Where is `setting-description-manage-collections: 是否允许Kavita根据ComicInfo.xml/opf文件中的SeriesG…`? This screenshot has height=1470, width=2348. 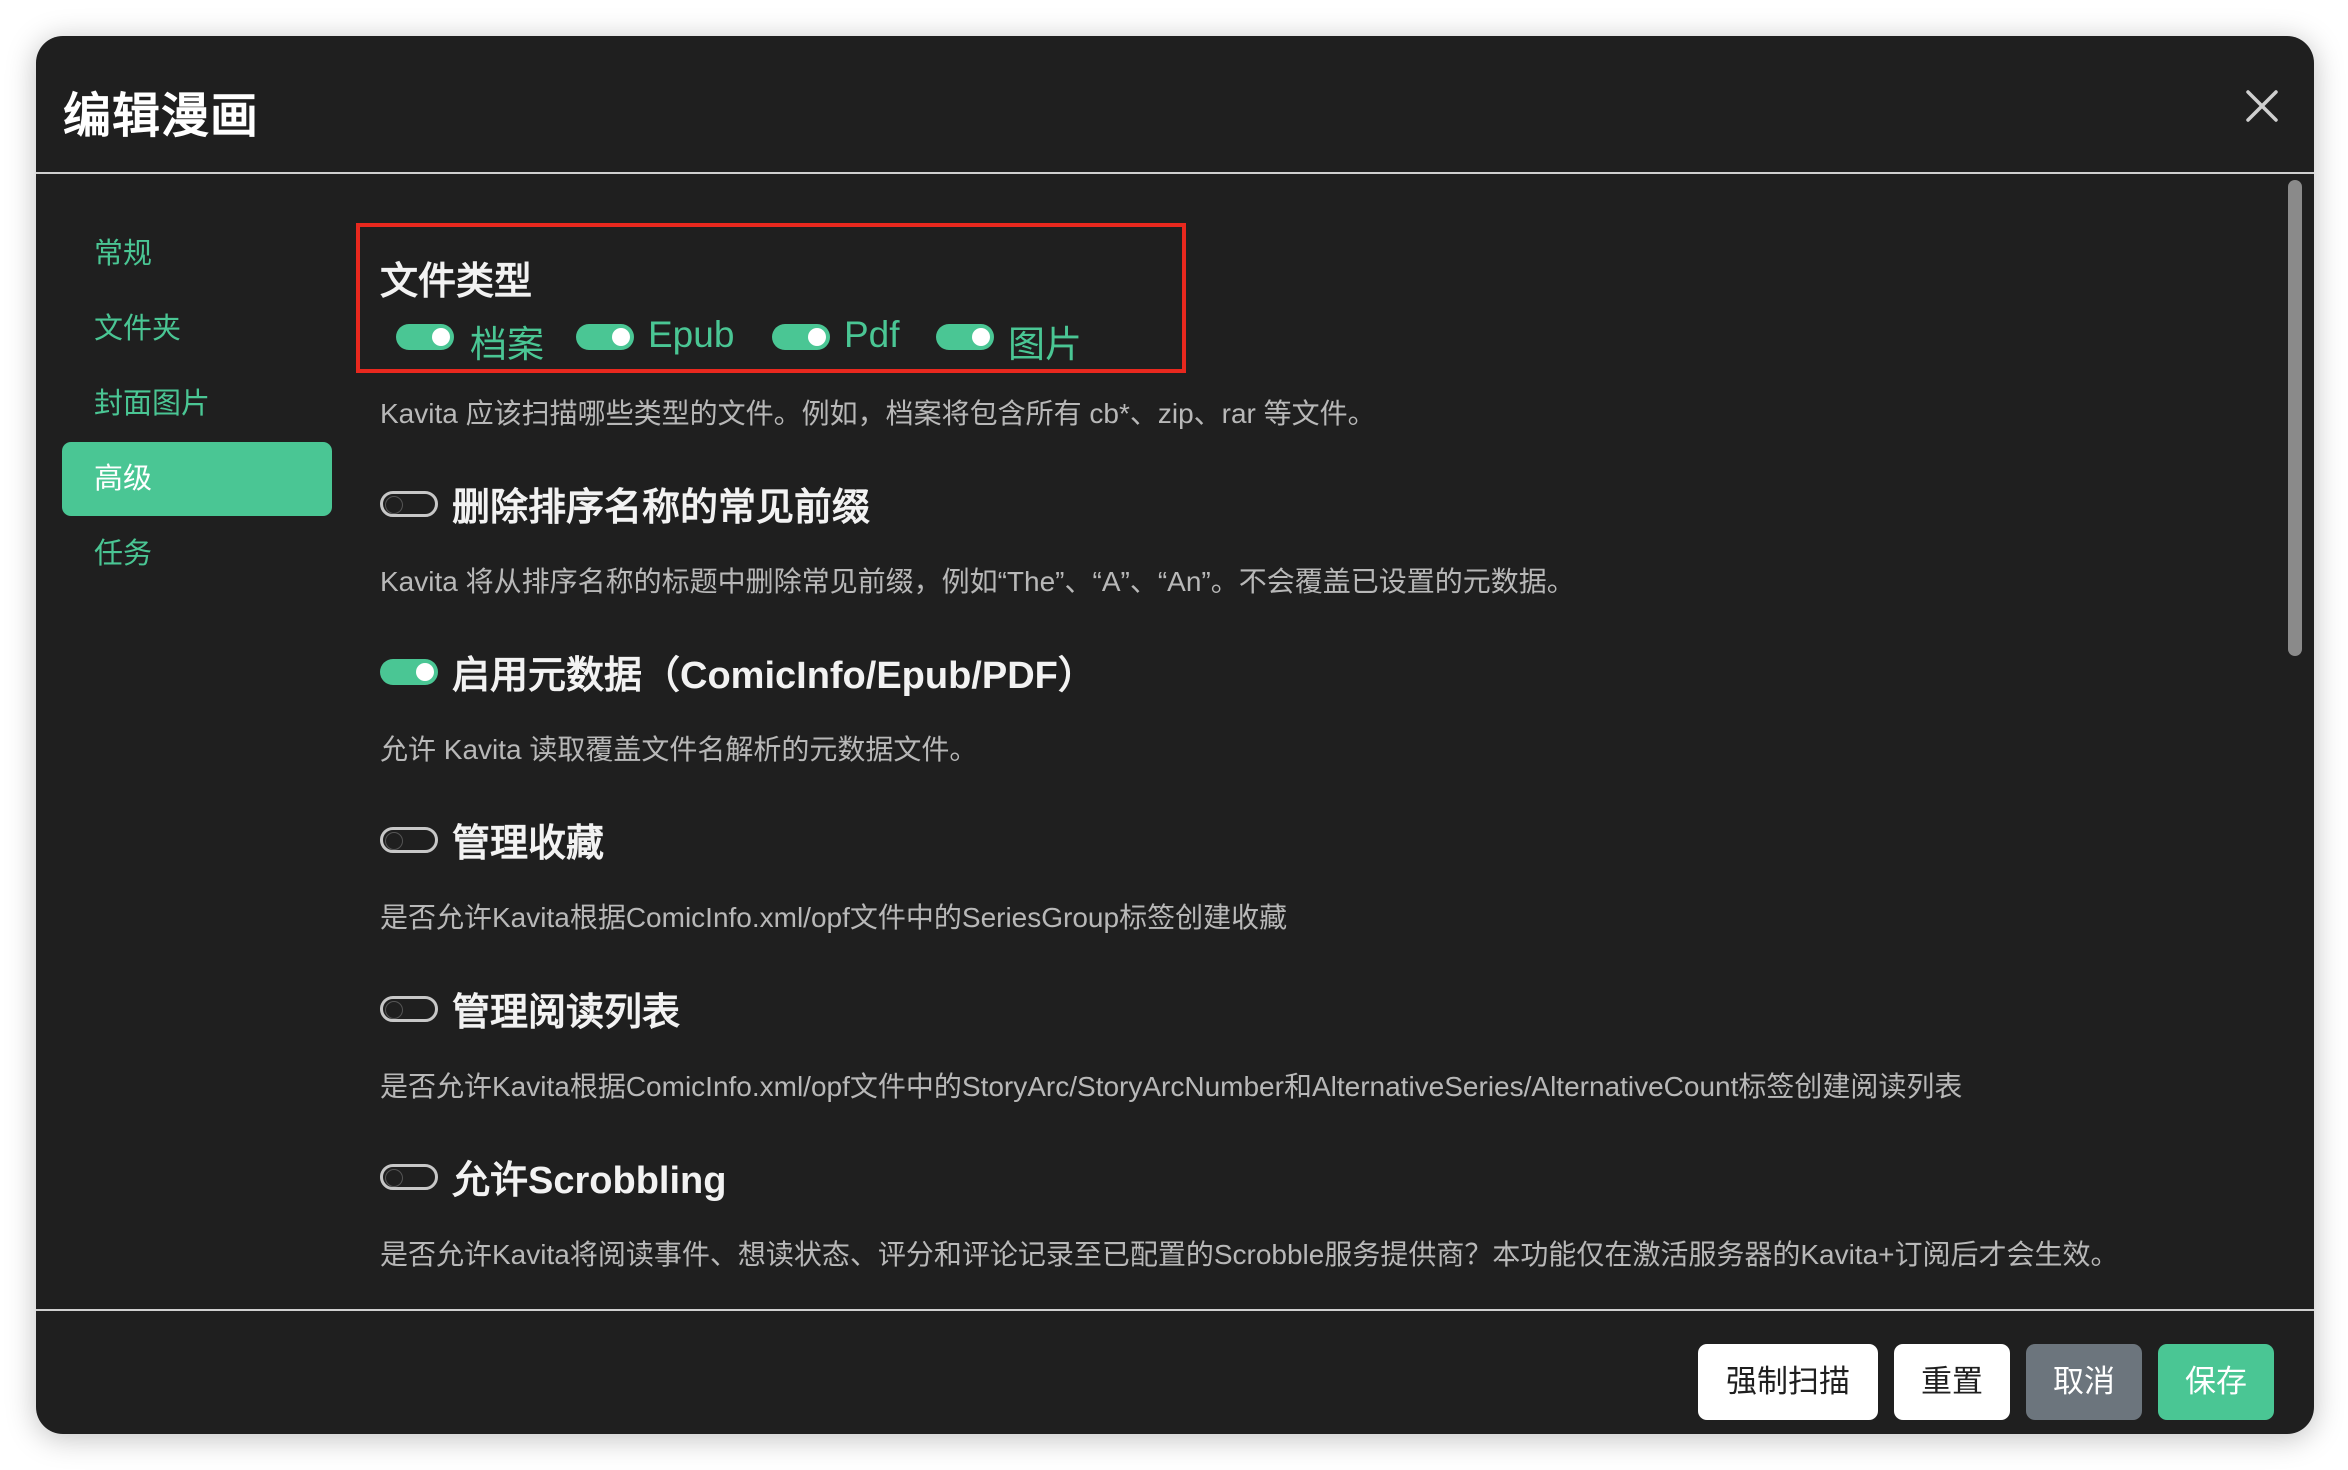 setting-description-manage-collections: 是否允许Kavita根据ComicInfo.xml/opf文件中的SeriesG… is located at coordinates (834, 917).